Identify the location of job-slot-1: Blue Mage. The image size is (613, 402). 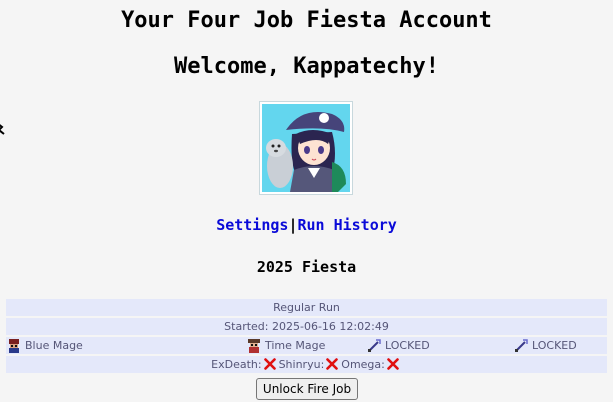
(45, 345).